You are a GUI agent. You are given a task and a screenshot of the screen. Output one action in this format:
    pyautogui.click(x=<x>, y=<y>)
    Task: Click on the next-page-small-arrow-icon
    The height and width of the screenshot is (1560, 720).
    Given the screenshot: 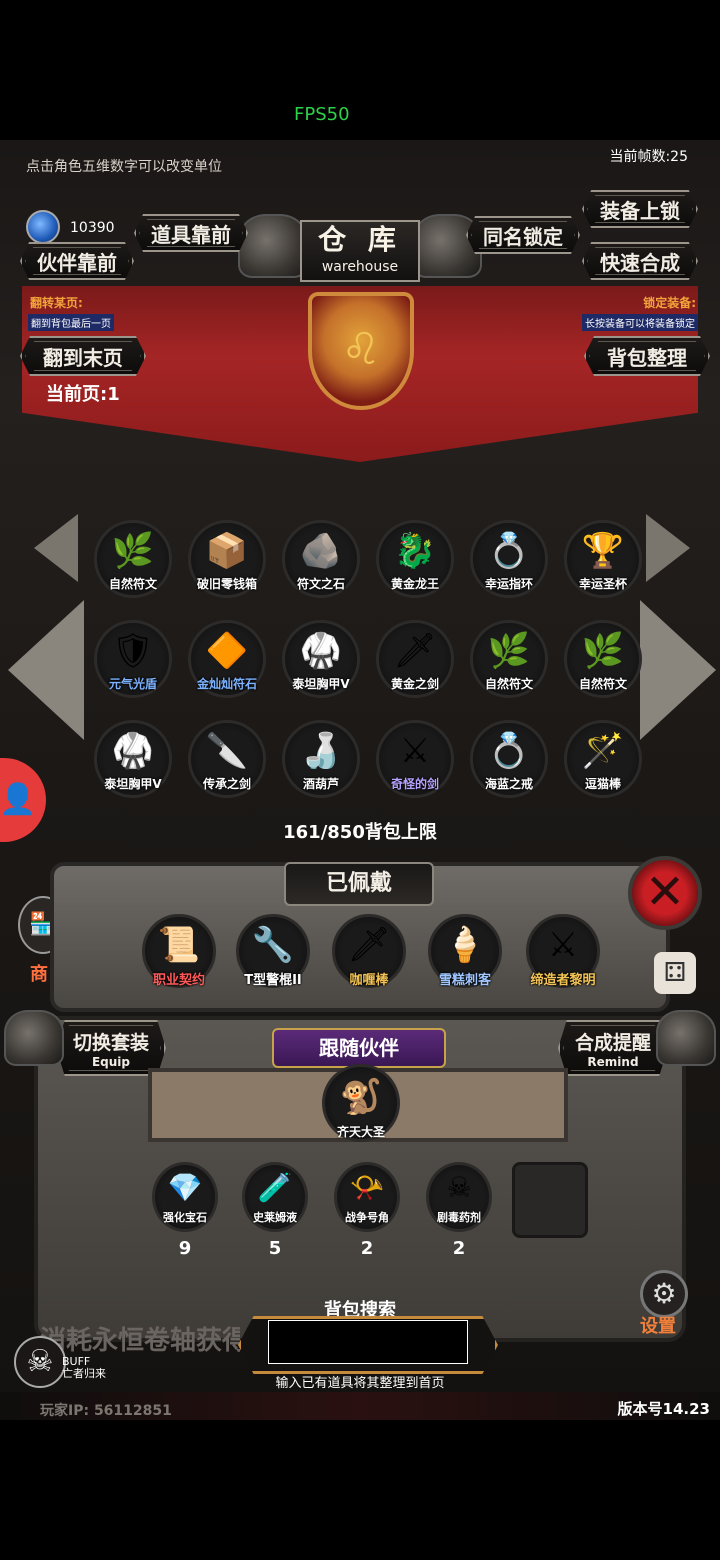 What is the action you would take?
    pyautogui.click(x=668, y=548)
    